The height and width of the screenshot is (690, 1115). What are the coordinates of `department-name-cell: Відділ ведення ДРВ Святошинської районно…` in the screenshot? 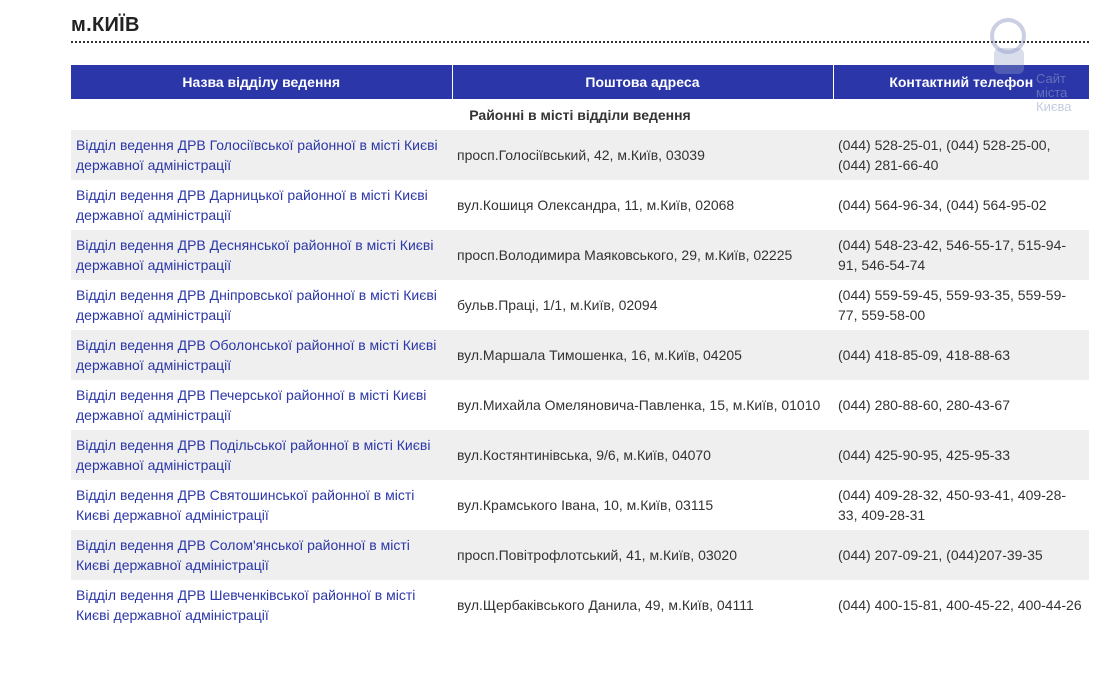 It's located at (261, 505).